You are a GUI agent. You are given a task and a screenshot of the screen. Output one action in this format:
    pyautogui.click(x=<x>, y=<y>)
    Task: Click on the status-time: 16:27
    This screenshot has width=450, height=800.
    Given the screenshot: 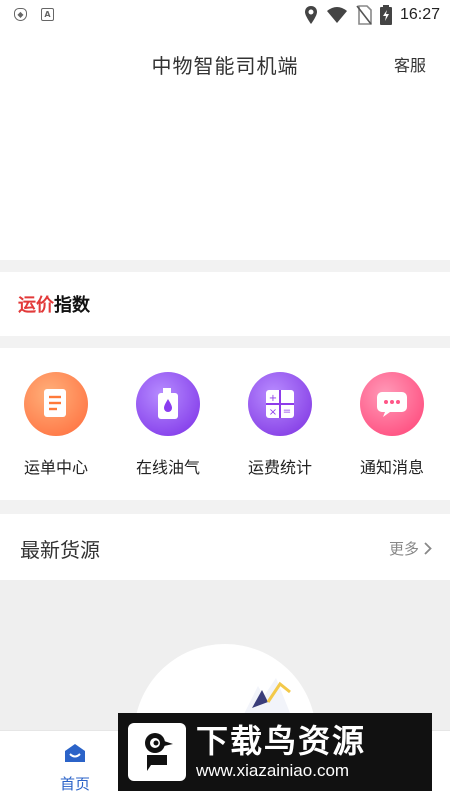 What is the action you would take?
    pyautogui.click(x=419, y=14)
    